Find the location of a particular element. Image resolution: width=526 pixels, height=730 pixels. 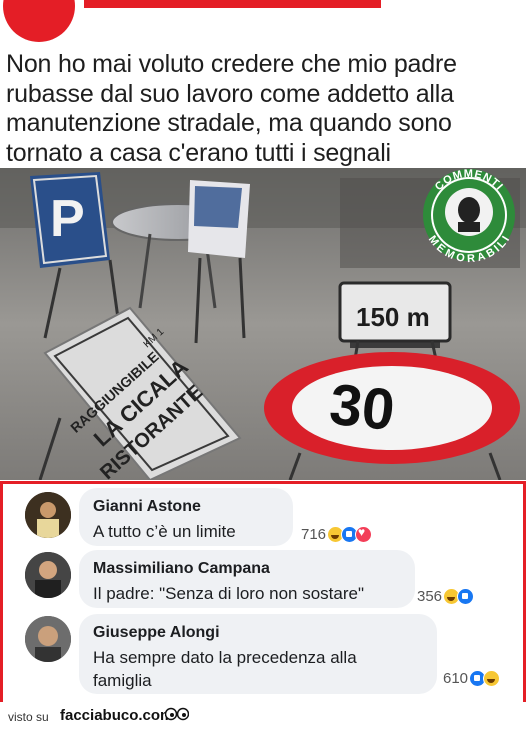

reactions: 716 is located at coordinates (337, 534).